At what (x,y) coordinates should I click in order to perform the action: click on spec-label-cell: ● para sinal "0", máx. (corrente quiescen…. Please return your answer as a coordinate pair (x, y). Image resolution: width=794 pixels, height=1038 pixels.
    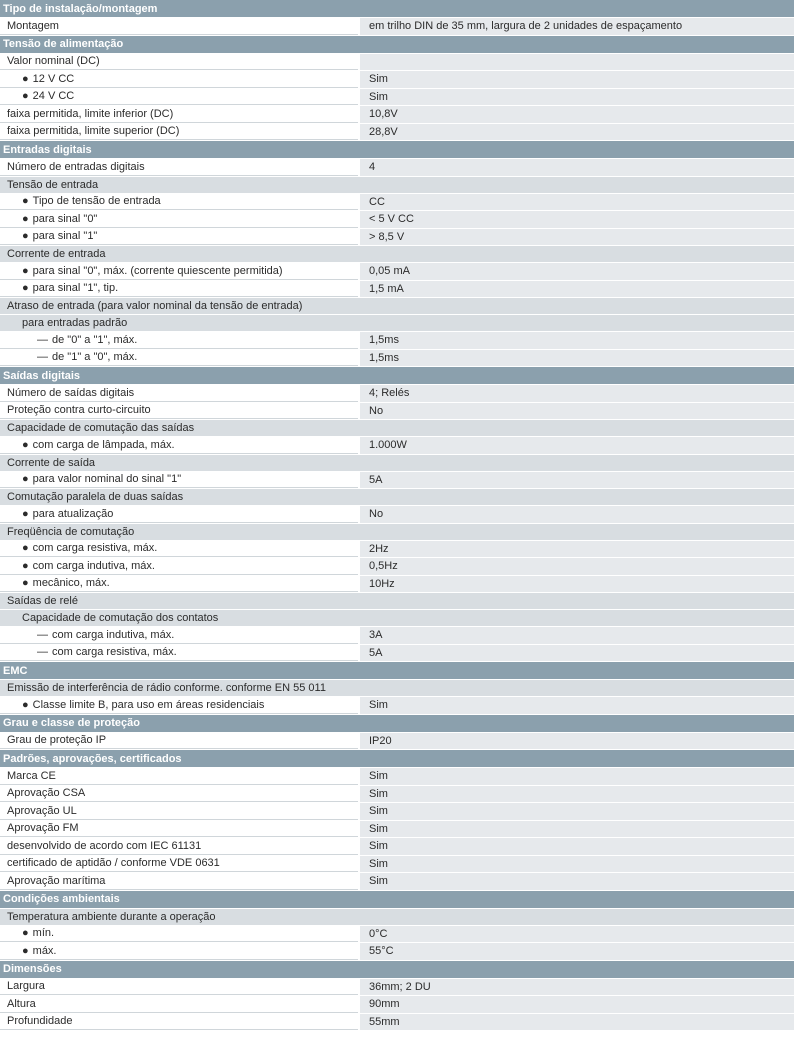
    Looking at the image, I should click on (179, 271).